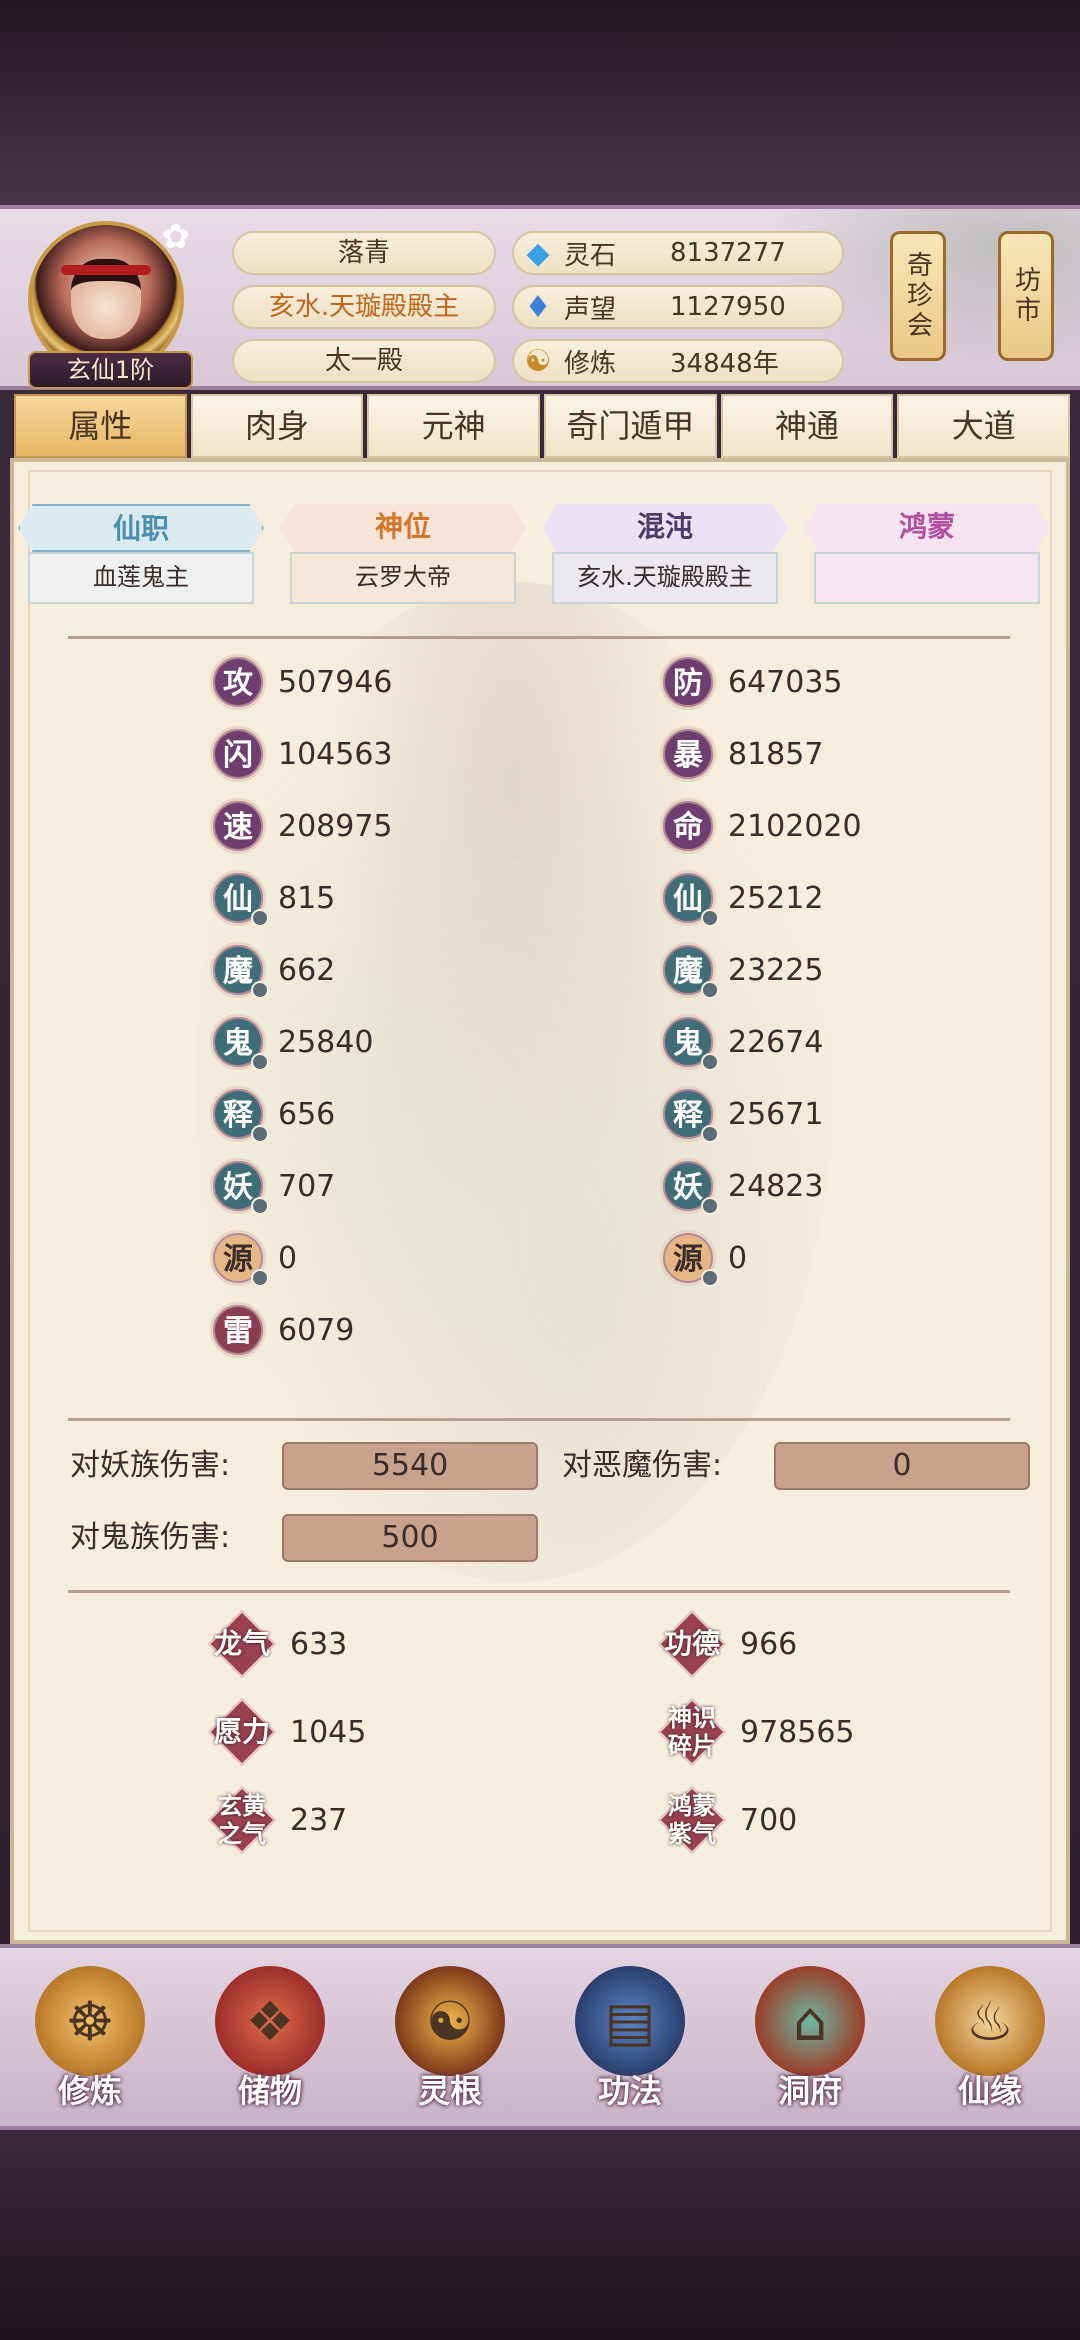 The height and width of the screenshot is (2340, 1080). Describe the element at coordinates (316, 1330) in the screenshot. I see `stat-value: 6079` at that location.